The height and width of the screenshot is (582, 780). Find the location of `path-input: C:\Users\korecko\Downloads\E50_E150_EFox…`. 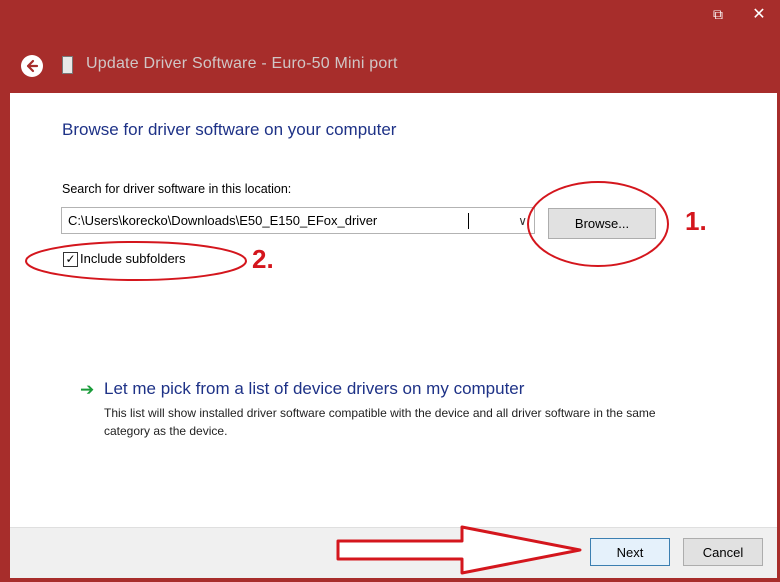

path-input: C:\Users\korecko\Downloads\E50_E150_EFox… is located at coordinates (222, 220).